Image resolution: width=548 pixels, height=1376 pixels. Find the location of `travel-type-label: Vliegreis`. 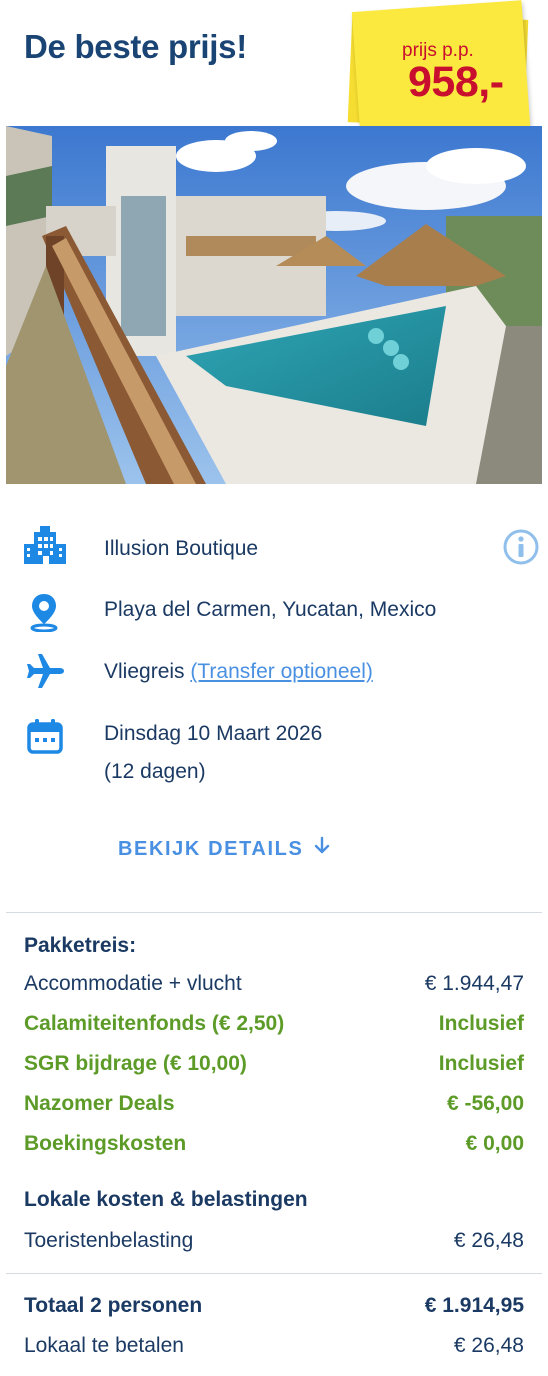

travel-type-label: Vliegreis is located at coordinates (144, 671).